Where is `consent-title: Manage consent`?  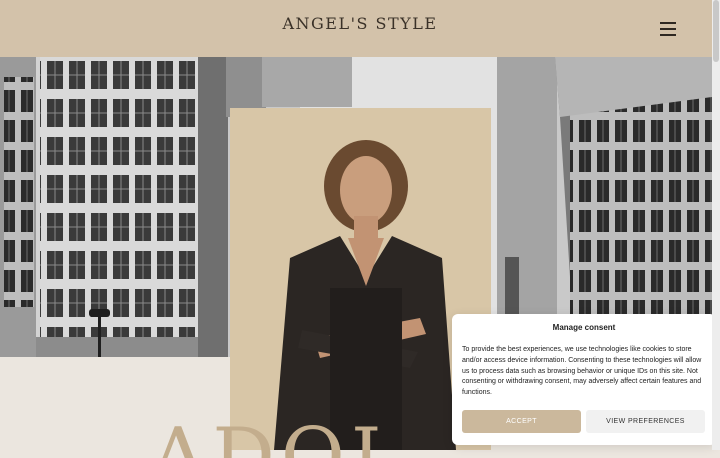 consent-title: Manage consent is located at coordinates (584, 327).